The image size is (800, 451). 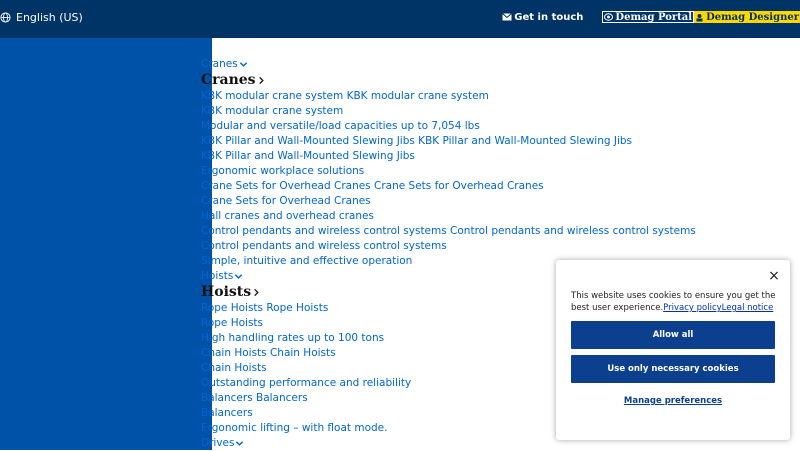 I want to click on necessary-cookies-button: Use only necessary cookies, so click(x=673, y=369).